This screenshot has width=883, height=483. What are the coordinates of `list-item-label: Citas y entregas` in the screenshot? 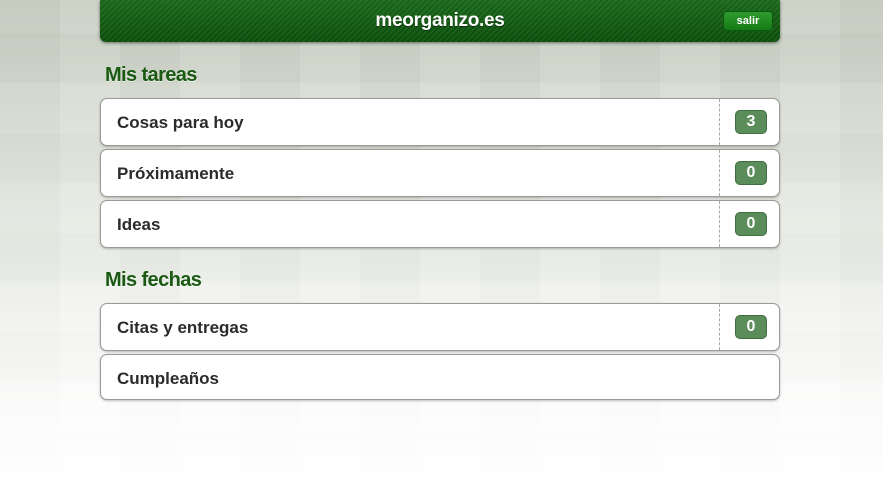 It's located at (183, 327).